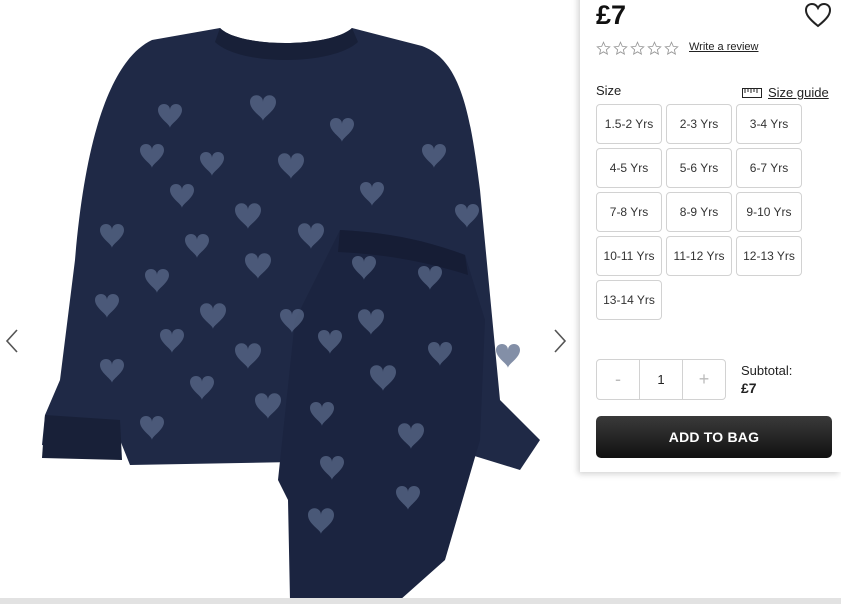 The height and width of the screenshot is (604, 841). What do you see at coordinates (723, 47) in the screenshot?
I see `write-review-link: Write a review` at bounding box center [723, 47].